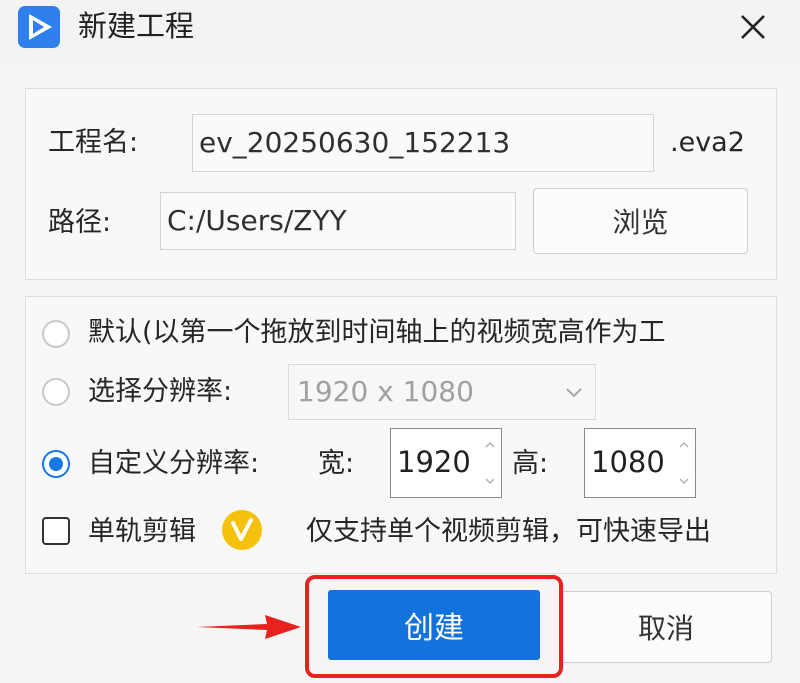  I want to click on height-spinbox: 1080, so click(640, 463).